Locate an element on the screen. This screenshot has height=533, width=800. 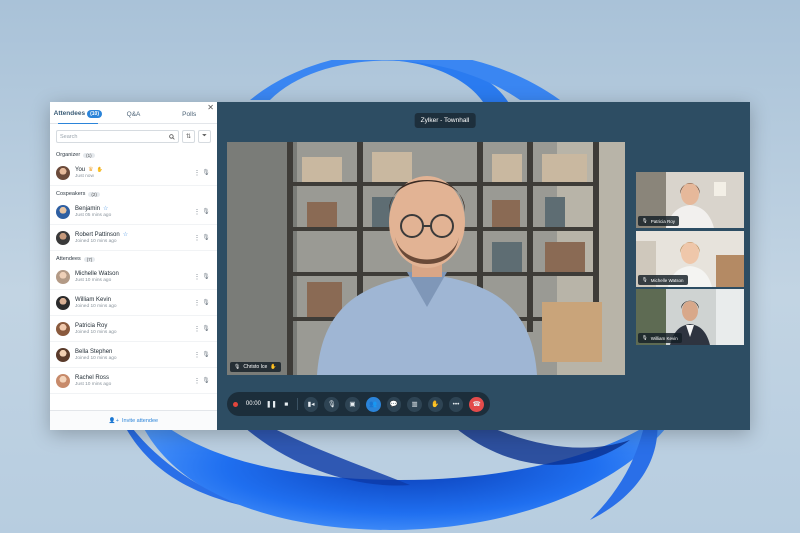
video-camera-icon: ▮◂ is located at coordinates (311, 404).